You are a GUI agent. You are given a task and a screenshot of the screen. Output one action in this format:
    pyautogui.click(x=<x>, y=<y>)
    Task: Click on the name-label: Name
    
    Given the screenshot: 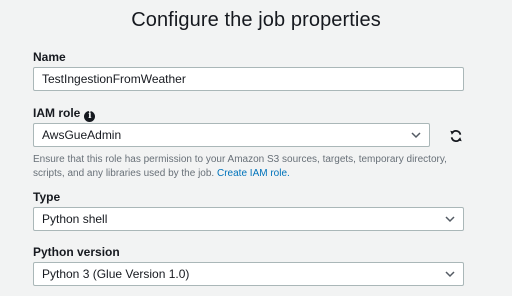 What is the action you would take?
    pyautogui.click(x=49, y=57)
    